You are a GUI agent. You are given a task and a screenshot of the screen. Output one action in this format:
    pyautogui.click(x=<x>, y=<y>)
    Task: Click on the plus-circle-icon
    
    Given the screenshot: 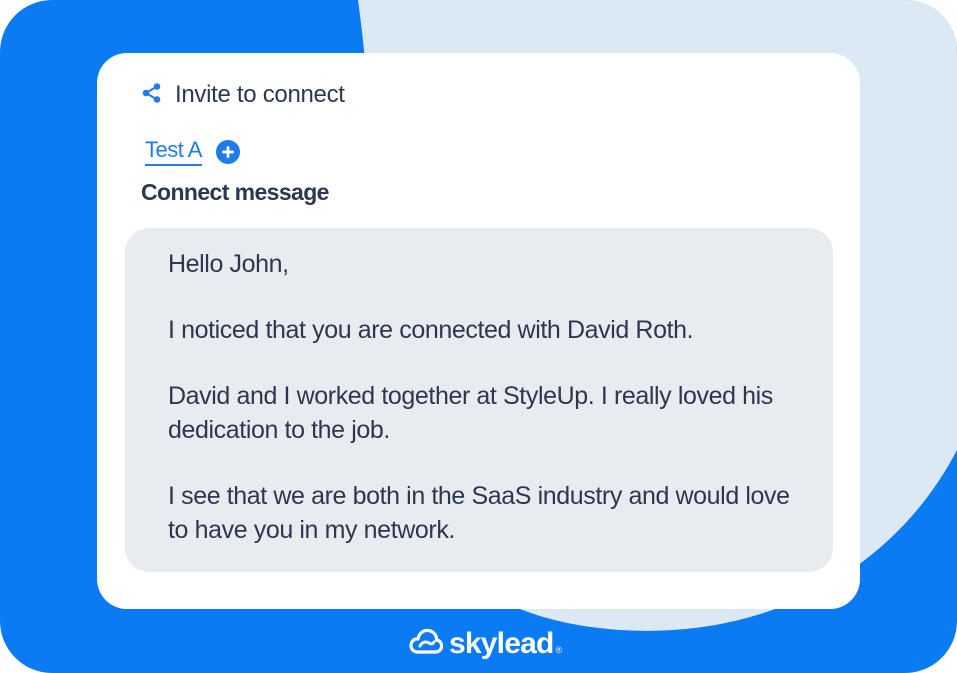 What is the action you would take?
    pyautogui.click(x=227, y=151)
    